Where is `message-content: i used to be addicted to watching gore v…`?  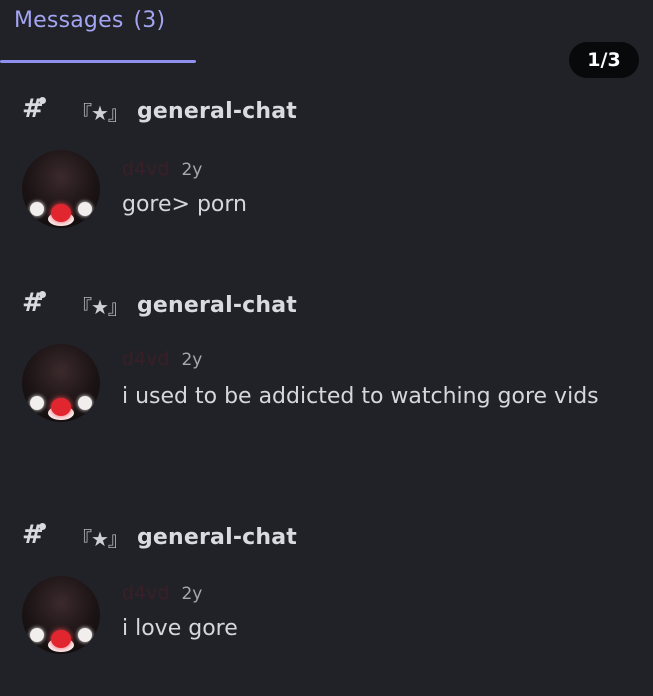 message-content: i used to be addicted to watching gore v… is located at coordinates (360, 396).